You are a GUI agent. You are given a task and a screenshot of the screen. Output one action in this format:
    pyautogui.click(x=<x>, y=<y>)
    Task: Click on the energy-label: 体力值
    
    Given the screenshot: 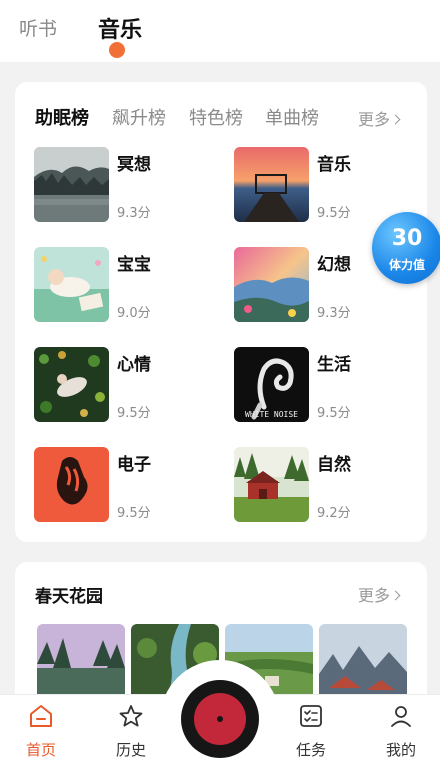 What is the action you would take?
    pyautogui.click(x=406, y=265)
    